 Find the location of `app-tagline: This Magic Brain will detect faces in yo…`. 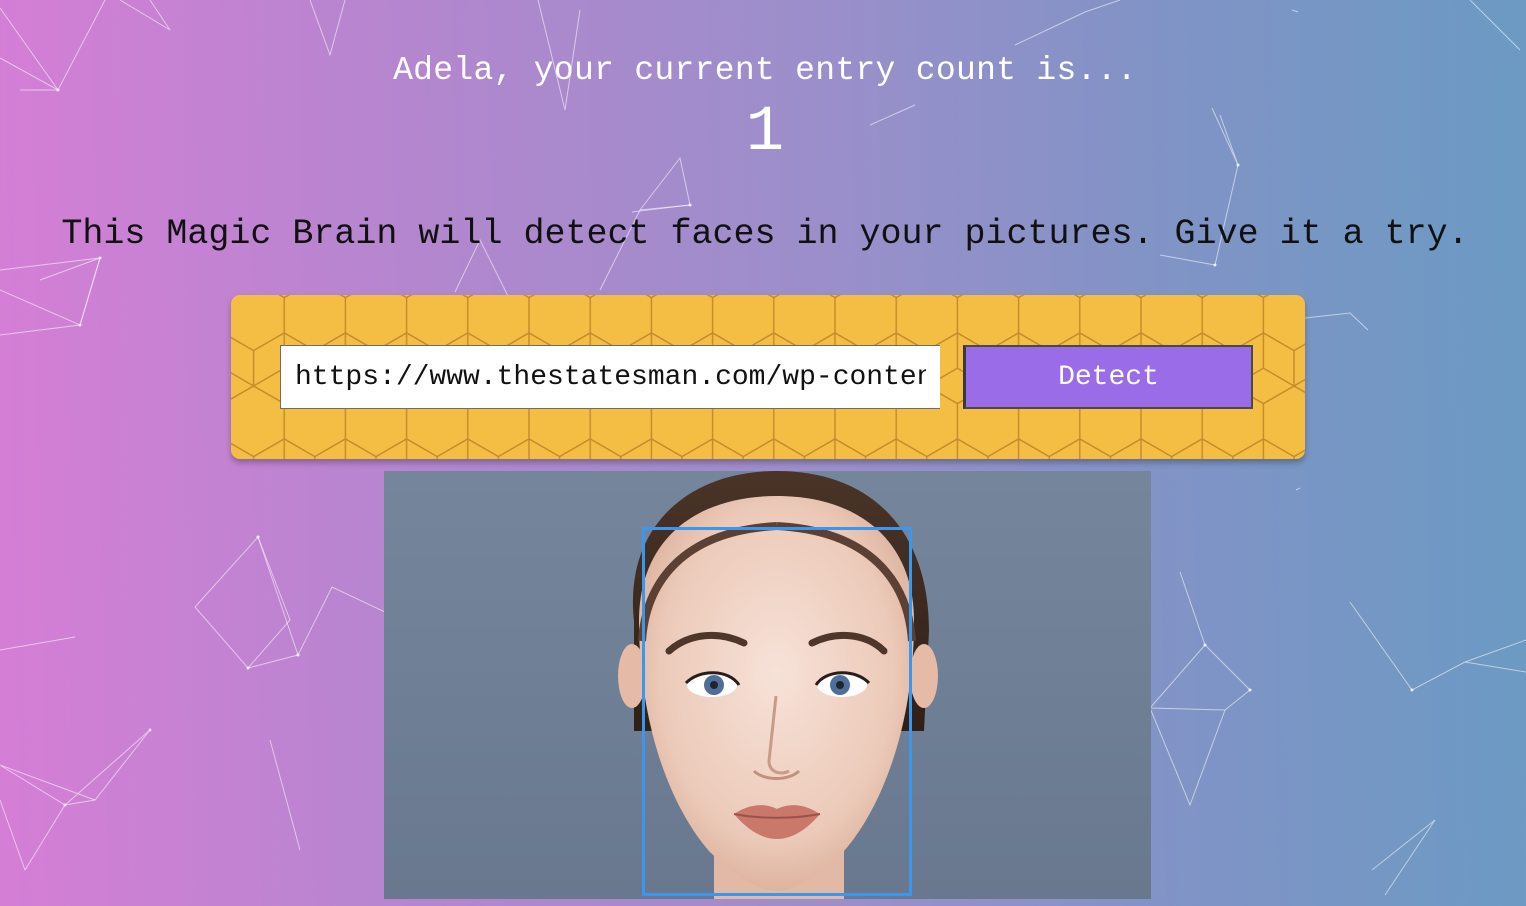

app-tagline: This Magic Brain will detect faces in yo… is located at coordinates (765, 234).